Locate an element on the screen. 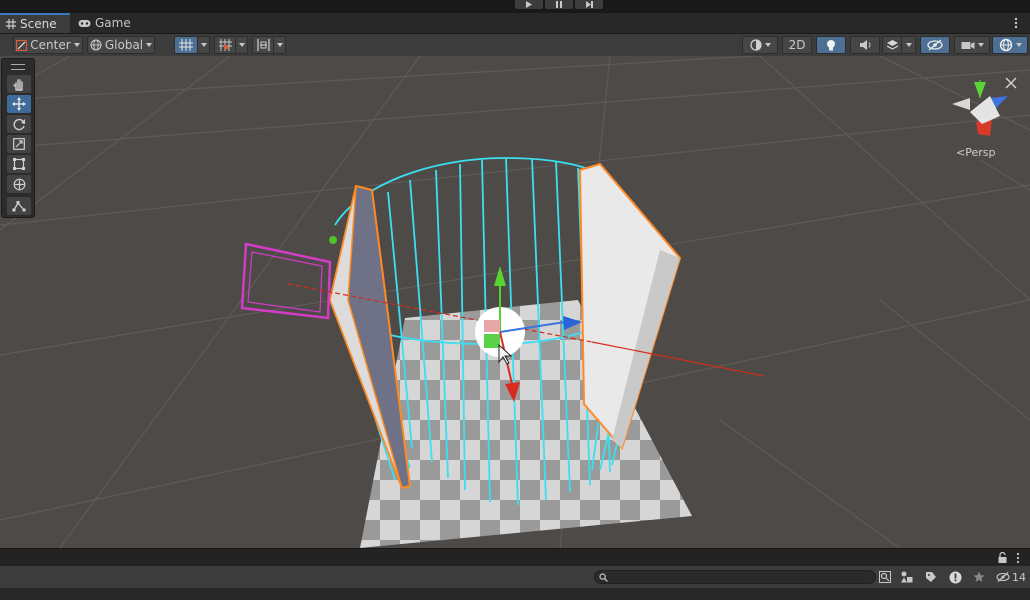 The image size is (1030, 600). search-by-type-button is located at coordinates (885, 577).